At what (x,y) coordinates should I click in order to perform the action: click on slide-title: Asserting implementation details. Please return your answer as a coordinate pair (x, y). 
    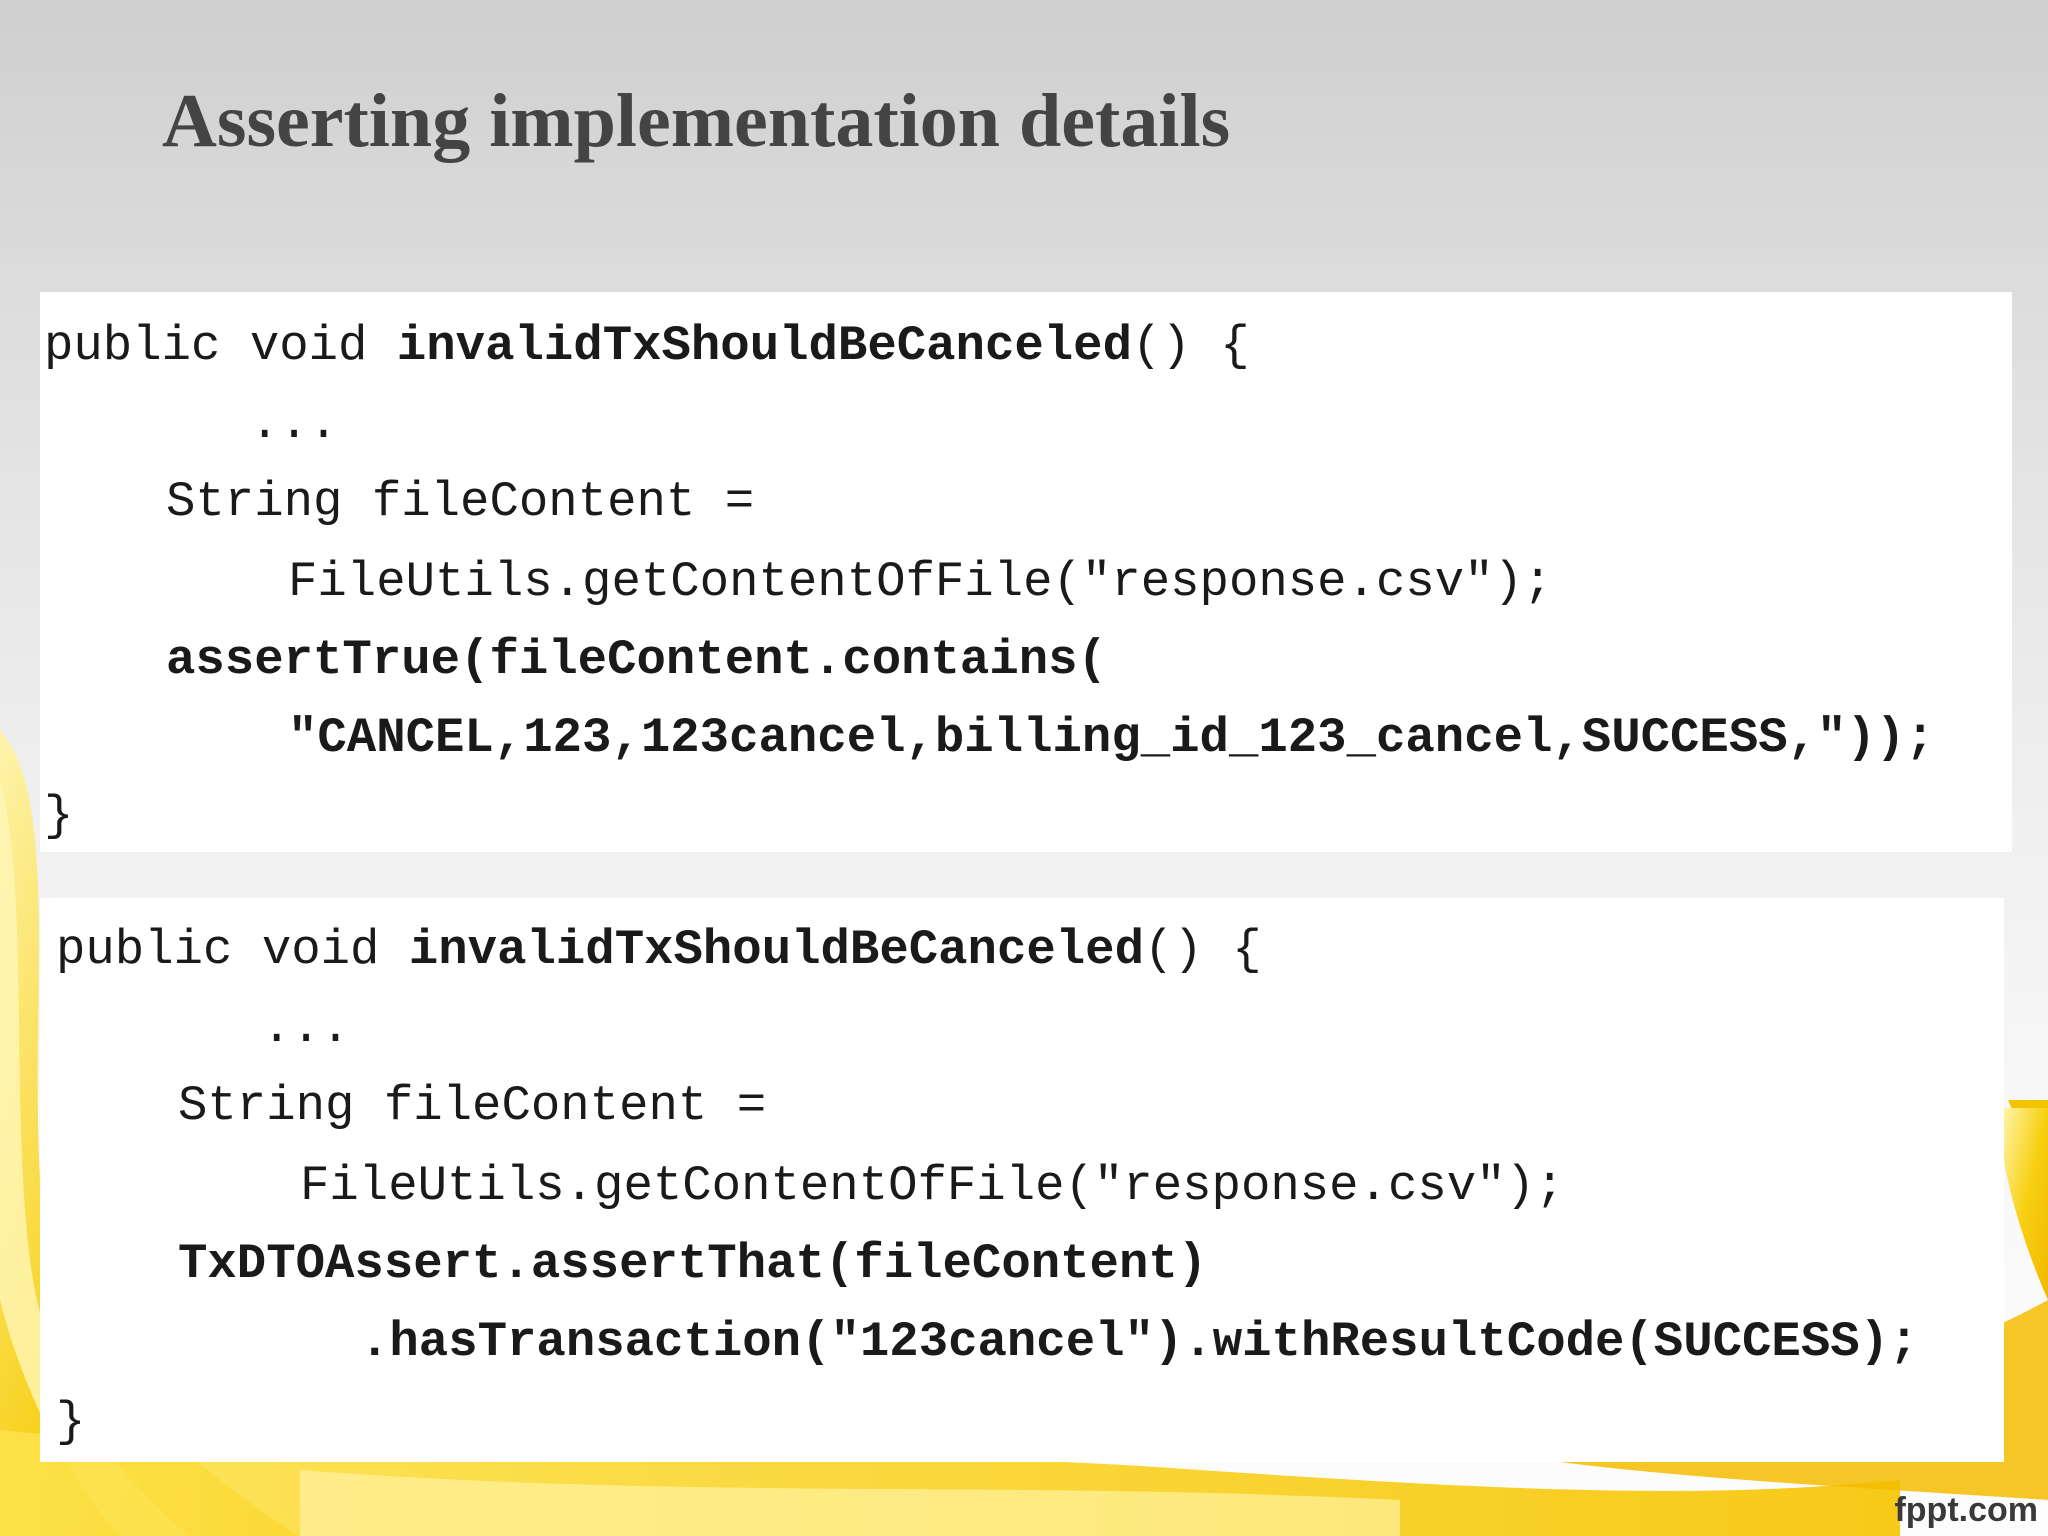
    Looking at the image, I should click on (696, 121).